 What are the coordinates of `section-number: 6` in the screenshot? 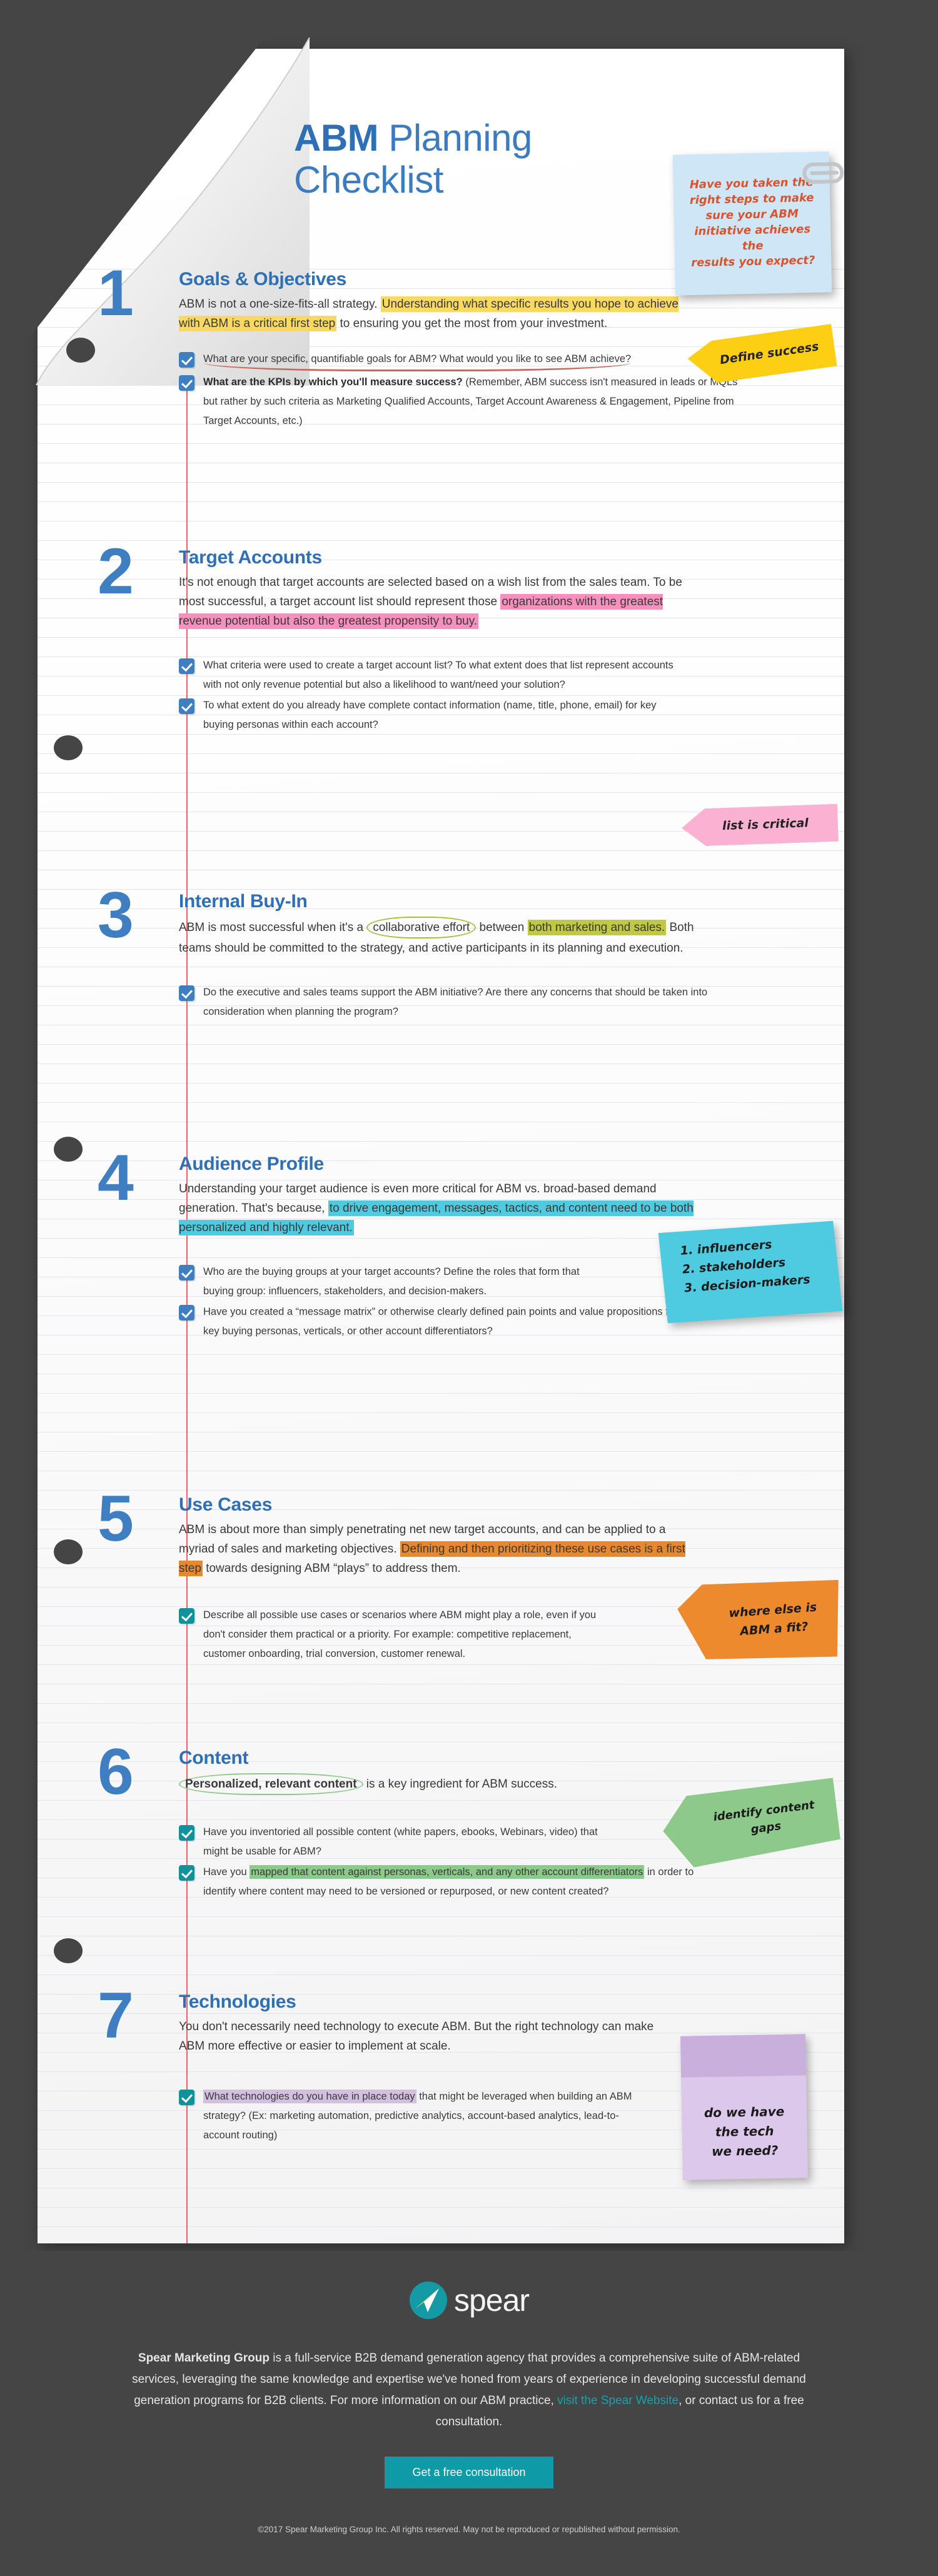 It's located at (116, 1772).